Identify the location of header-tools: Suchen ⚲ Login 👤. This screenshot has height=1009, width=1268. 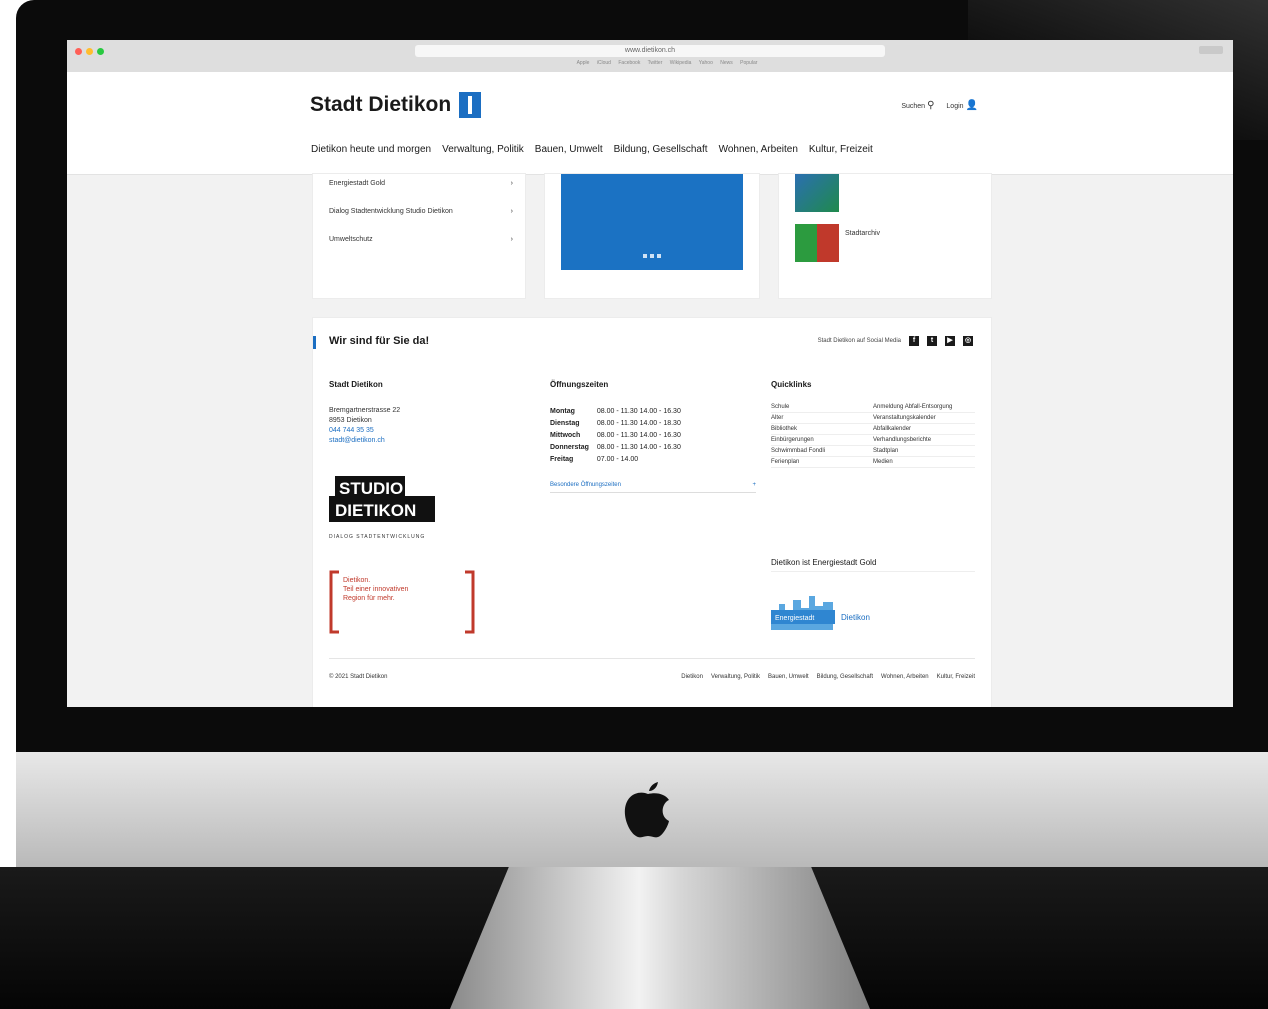
(939, 105).